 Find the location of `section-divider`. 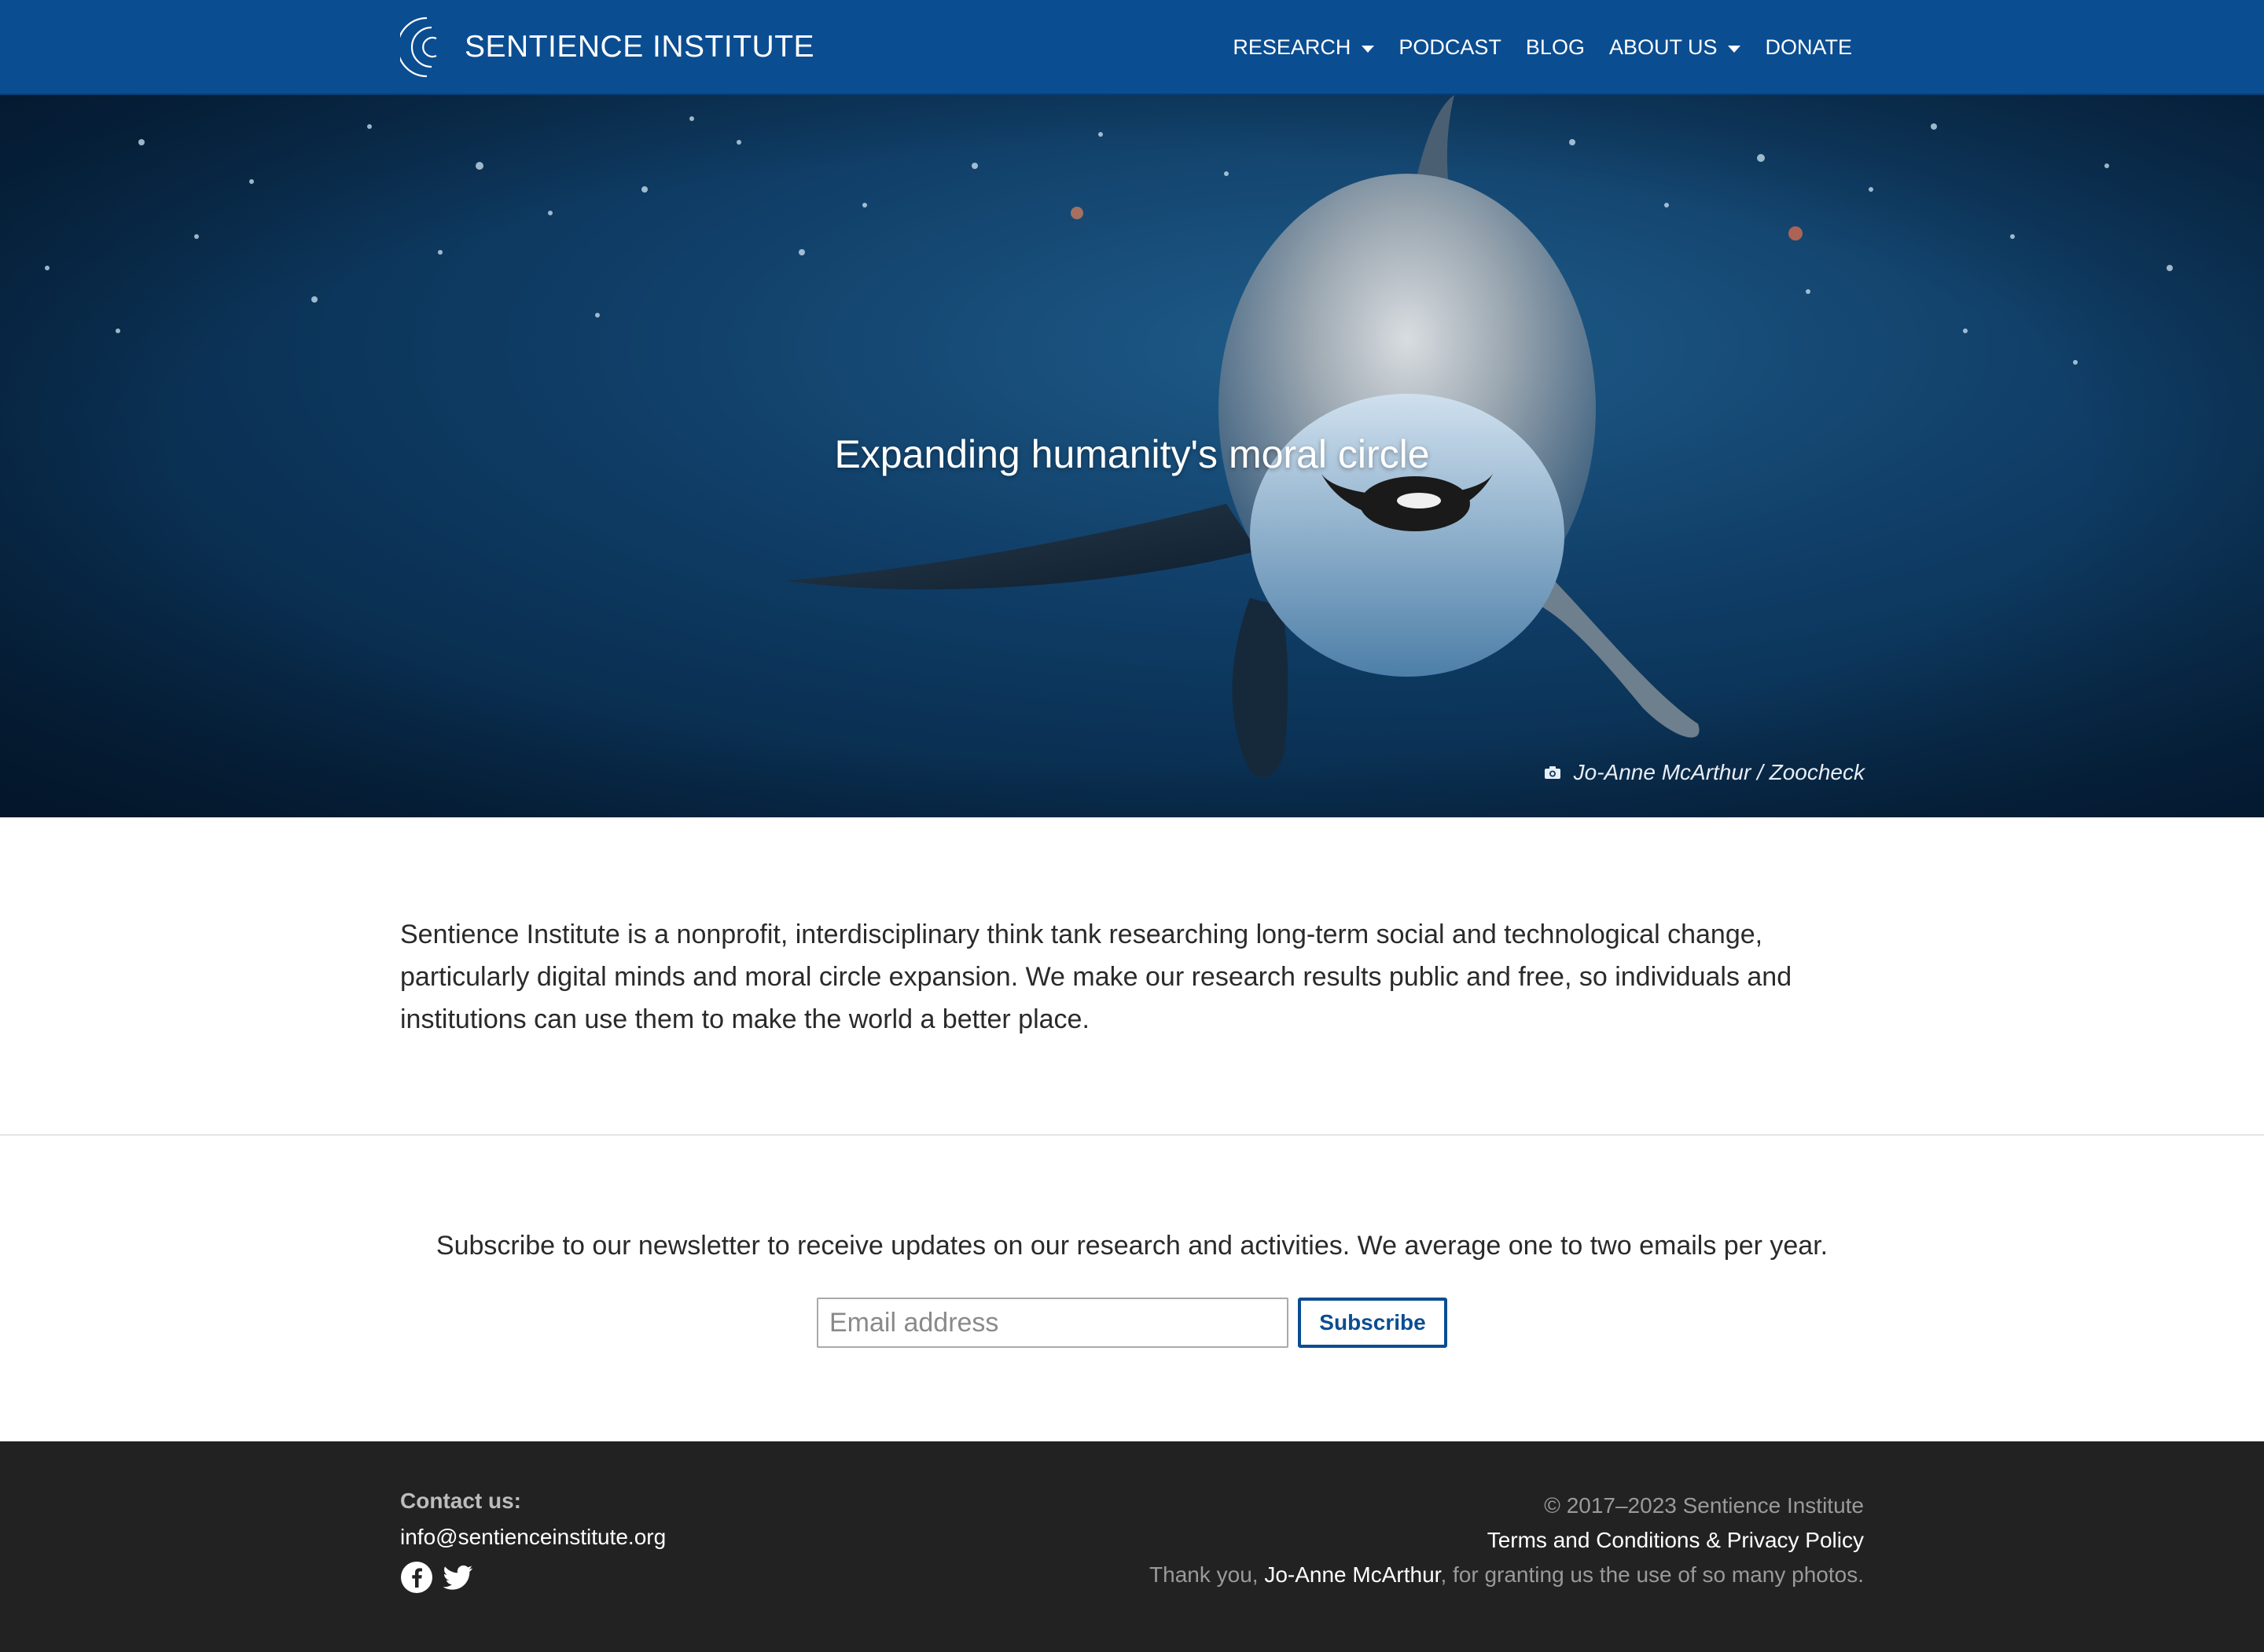

section-divider is located at coordinates (1132, 1135).